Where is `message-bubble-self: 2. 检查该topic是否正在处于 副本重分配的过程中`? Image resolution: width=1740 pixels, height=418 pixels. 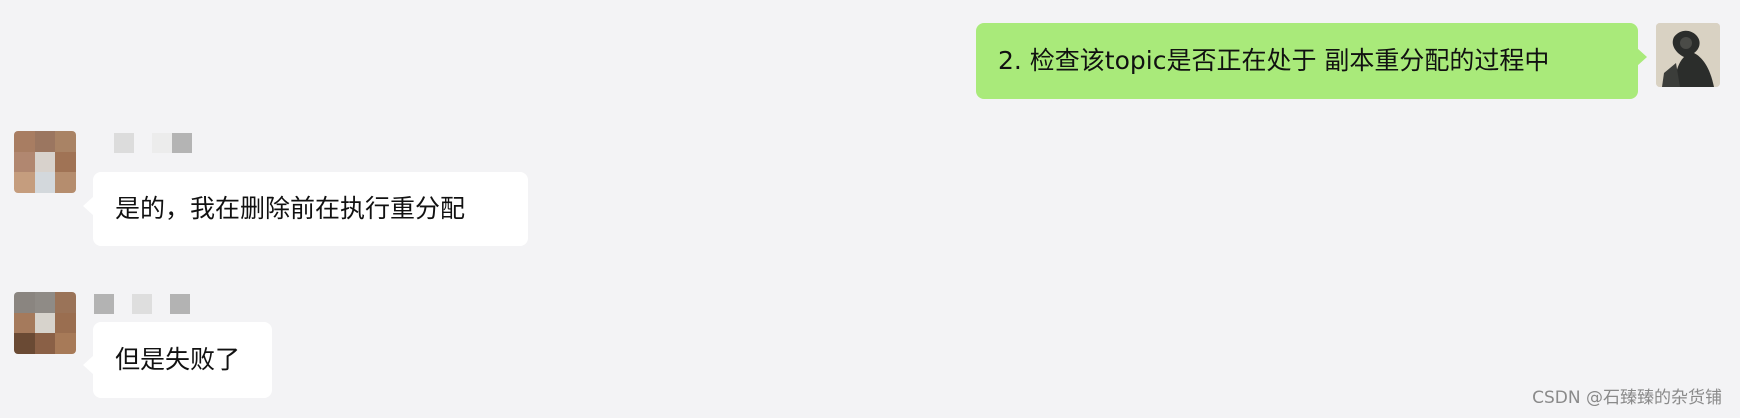
message-bubble-self: 2. 检查该topic是否正在处于 副本重分配的过程中 is located at coordinates (1307, 61).